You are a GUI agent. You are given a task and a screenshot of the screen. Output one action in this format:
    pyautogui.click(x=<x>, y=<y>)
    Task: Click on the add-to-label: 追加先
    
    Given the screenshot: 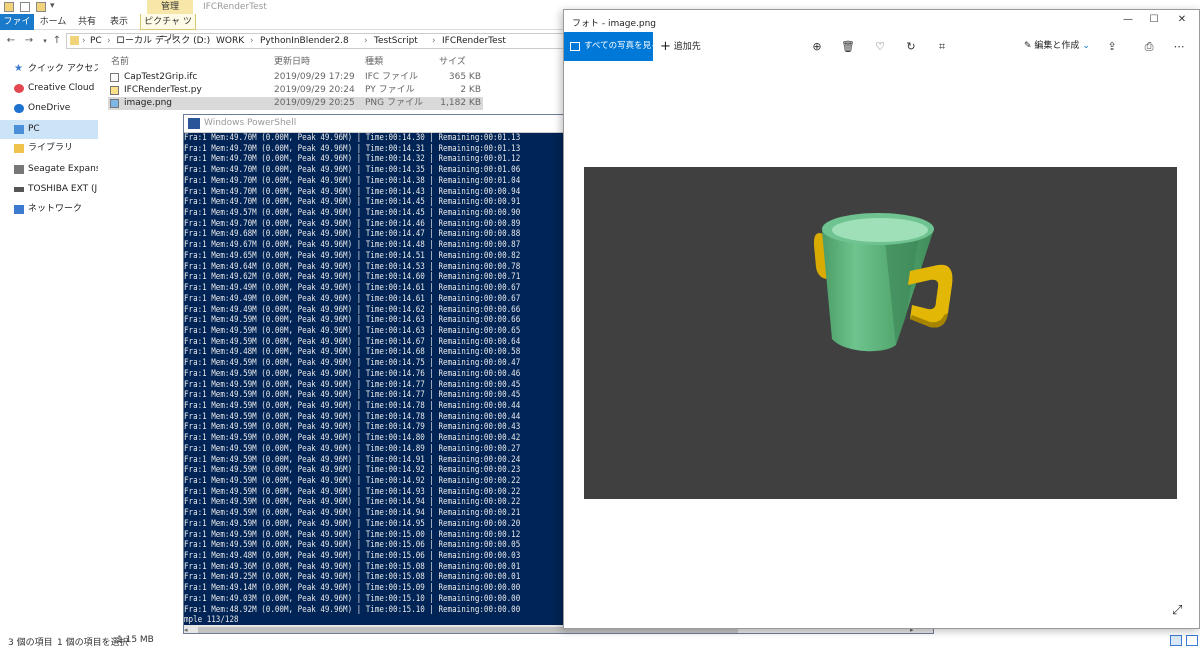 What is the action you would take?
    pyautogui.click(x=687, y=47)
    